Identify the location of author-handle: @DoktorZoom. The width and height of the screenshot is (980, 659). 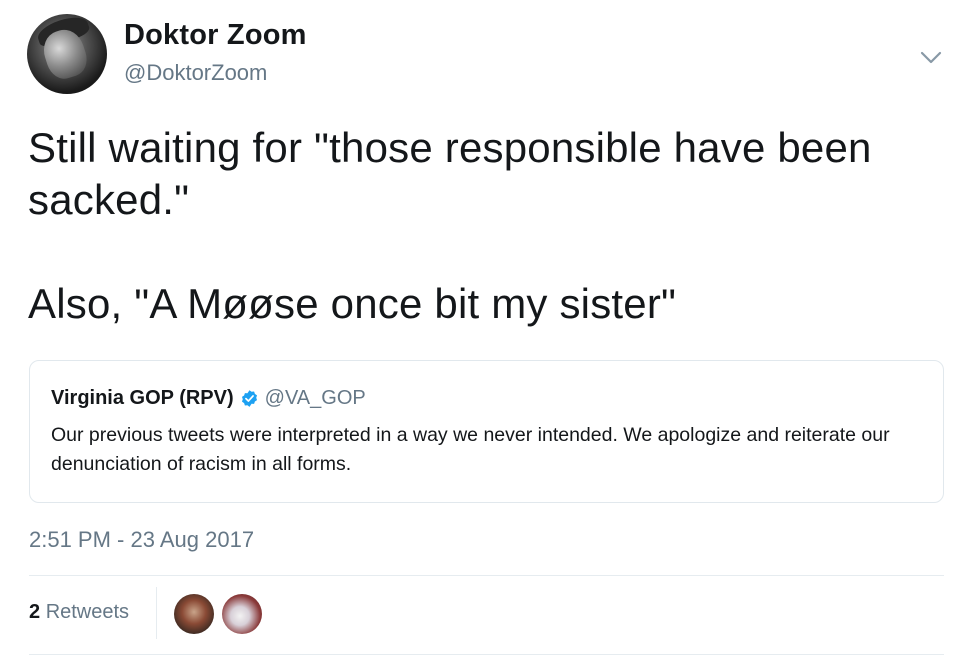
(195, 73).